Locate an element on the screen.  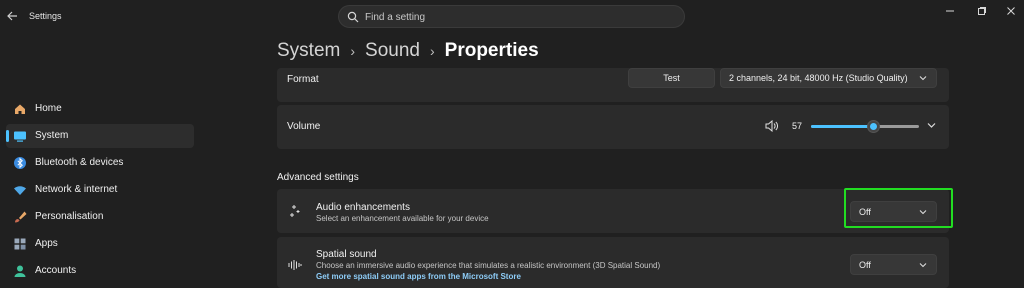
speaker-icon is located at coordinates (771, 126).